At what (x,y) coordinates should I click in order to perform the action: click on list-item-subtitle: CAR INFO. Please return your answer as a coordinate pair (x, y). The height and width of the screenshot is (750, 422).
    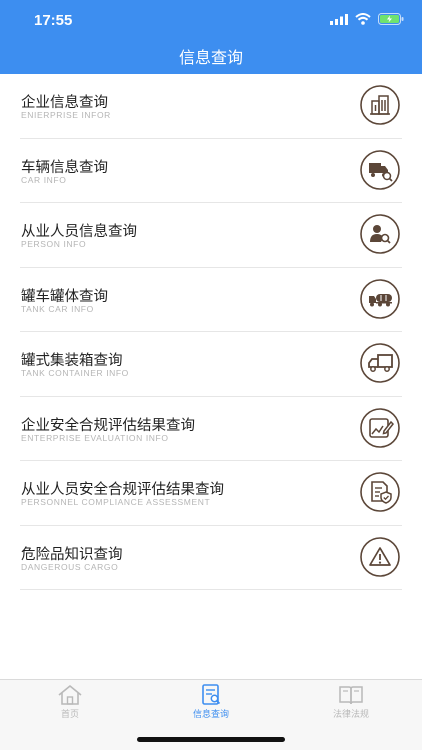
    Looking at the image, I should click on (44, 179).